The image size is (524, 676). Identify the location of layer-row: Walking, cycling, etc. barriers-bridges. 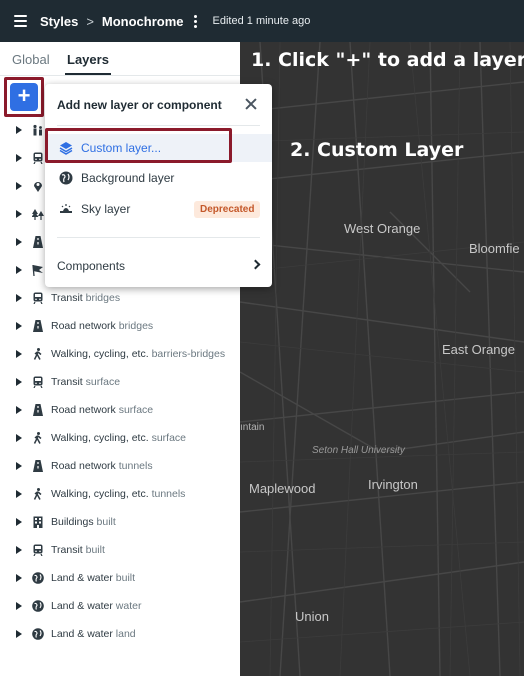
(120, 354).